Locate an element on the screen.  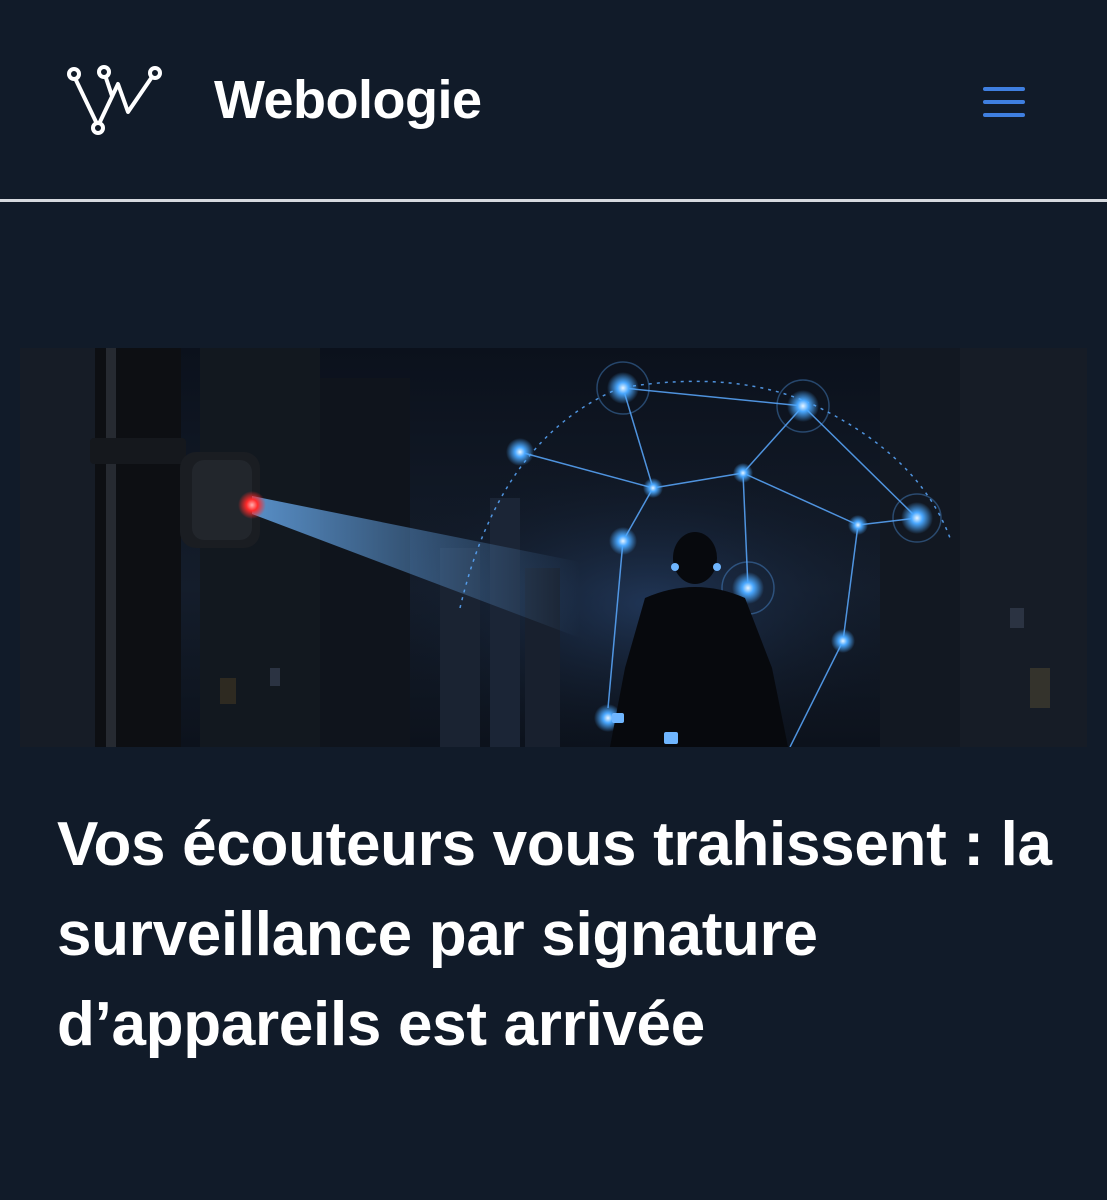
header-divider is located at coordinates (553, 200).